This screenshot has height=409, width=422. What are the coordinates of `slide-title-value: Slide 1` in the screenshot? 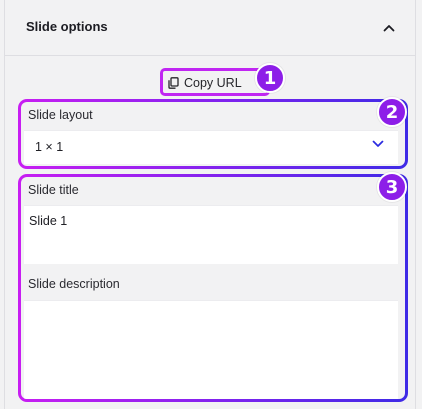 It's located at (48, 221).